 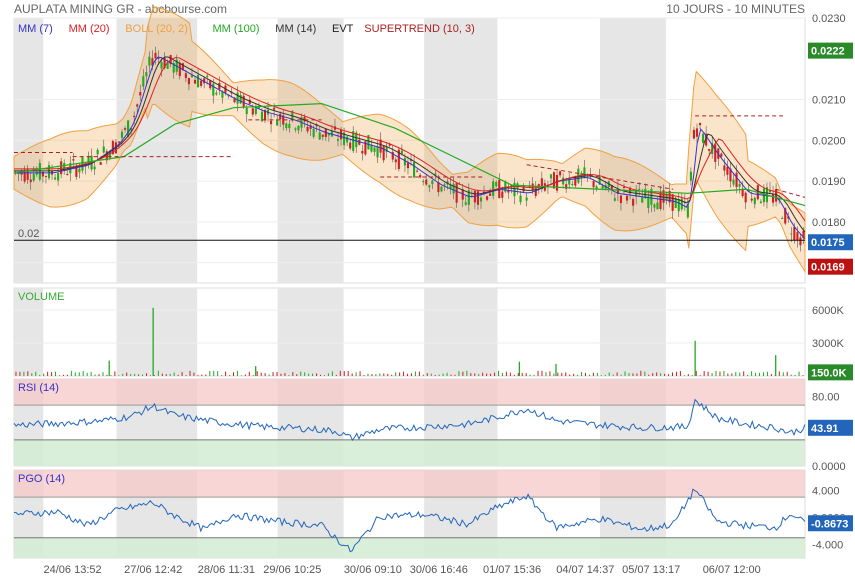 I want to click on x-axis-label: 28/06 11:31, so click(x=226, y=570).